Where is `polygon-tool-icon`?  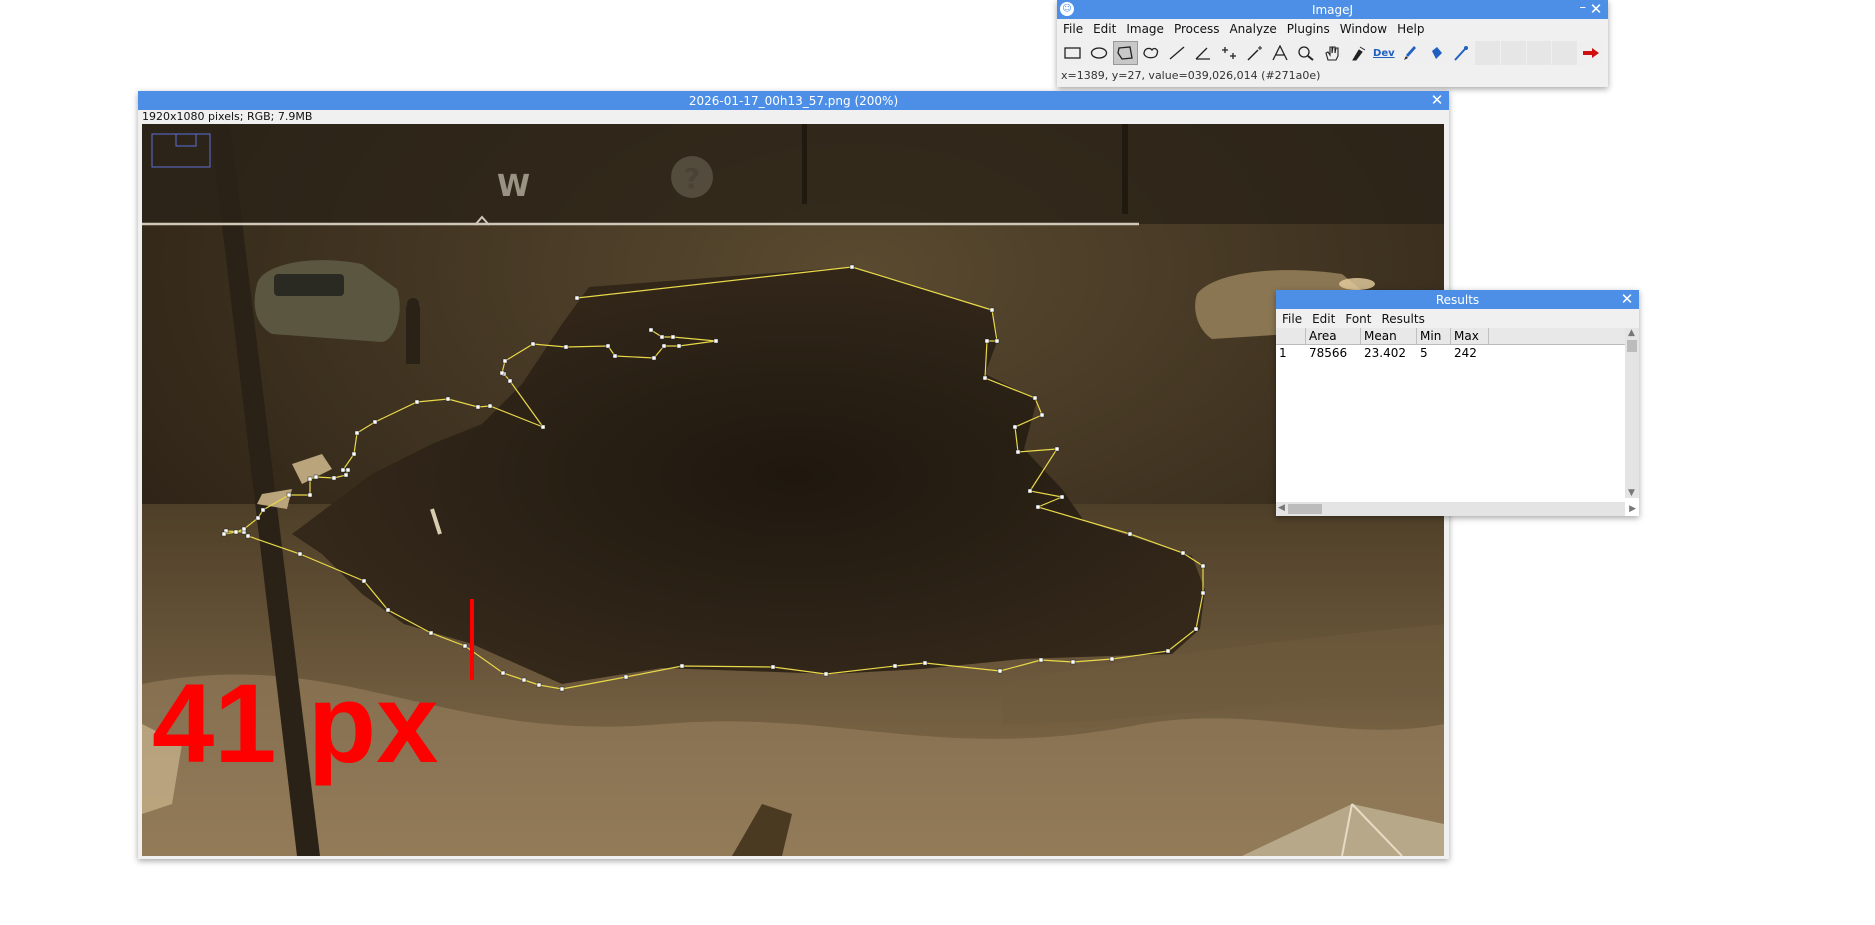 polygon-tool-icon is located at coordinates (1125, 53).